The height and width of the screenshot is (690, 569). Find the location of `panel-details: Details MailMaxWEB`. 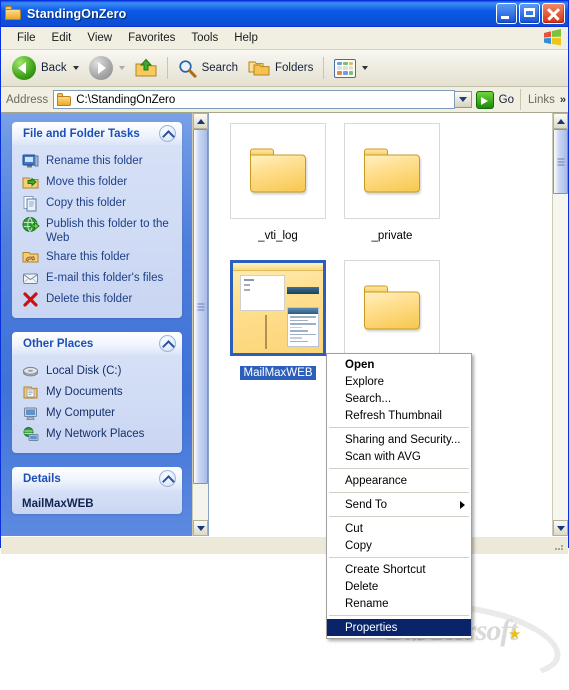

panel-details: Details MailMaxWEB is located at coordinates (97, 490).